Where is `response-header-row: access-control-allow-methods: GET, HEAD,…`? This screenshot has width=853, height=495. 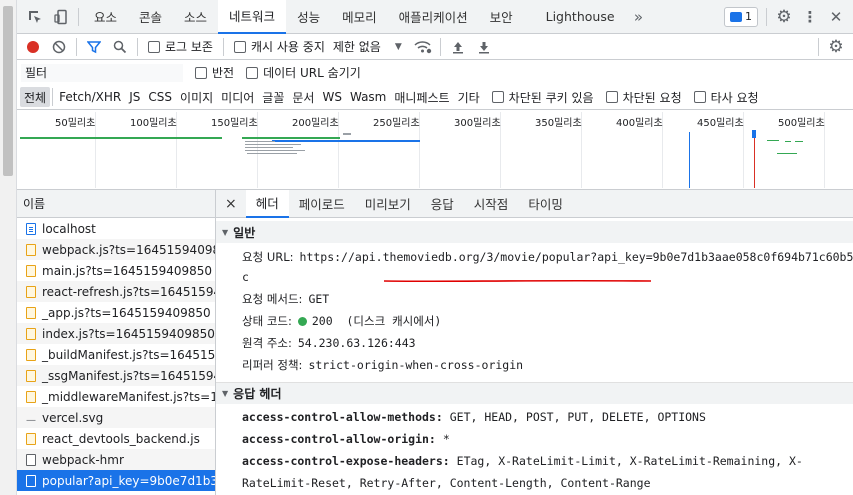 response-header-row: access-control-allow-methods: GET, HEAD,… is located at coordinates (534, 417).